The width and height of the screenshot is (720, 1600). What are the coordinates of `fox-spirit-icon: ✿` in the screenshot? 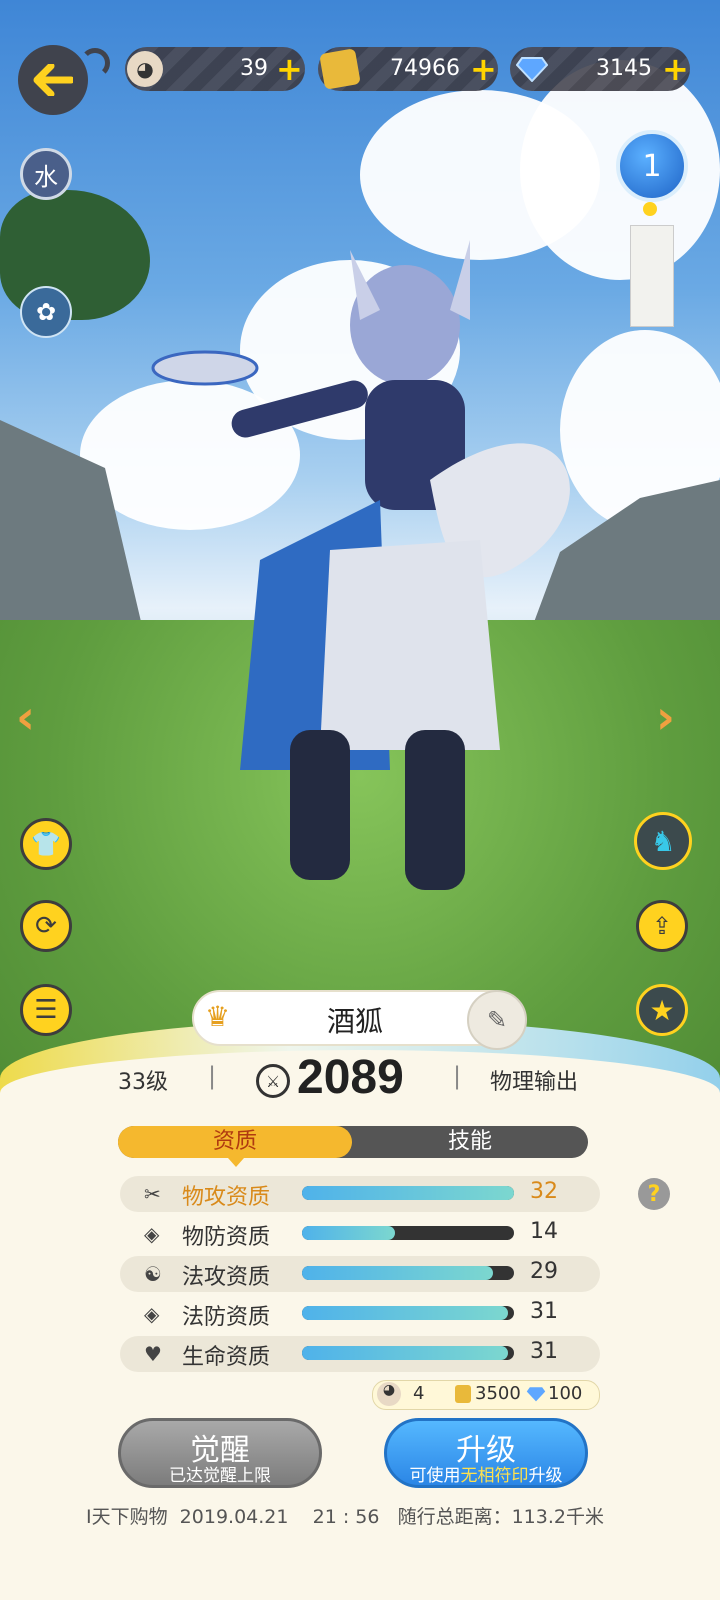 It's located at (46, 312).